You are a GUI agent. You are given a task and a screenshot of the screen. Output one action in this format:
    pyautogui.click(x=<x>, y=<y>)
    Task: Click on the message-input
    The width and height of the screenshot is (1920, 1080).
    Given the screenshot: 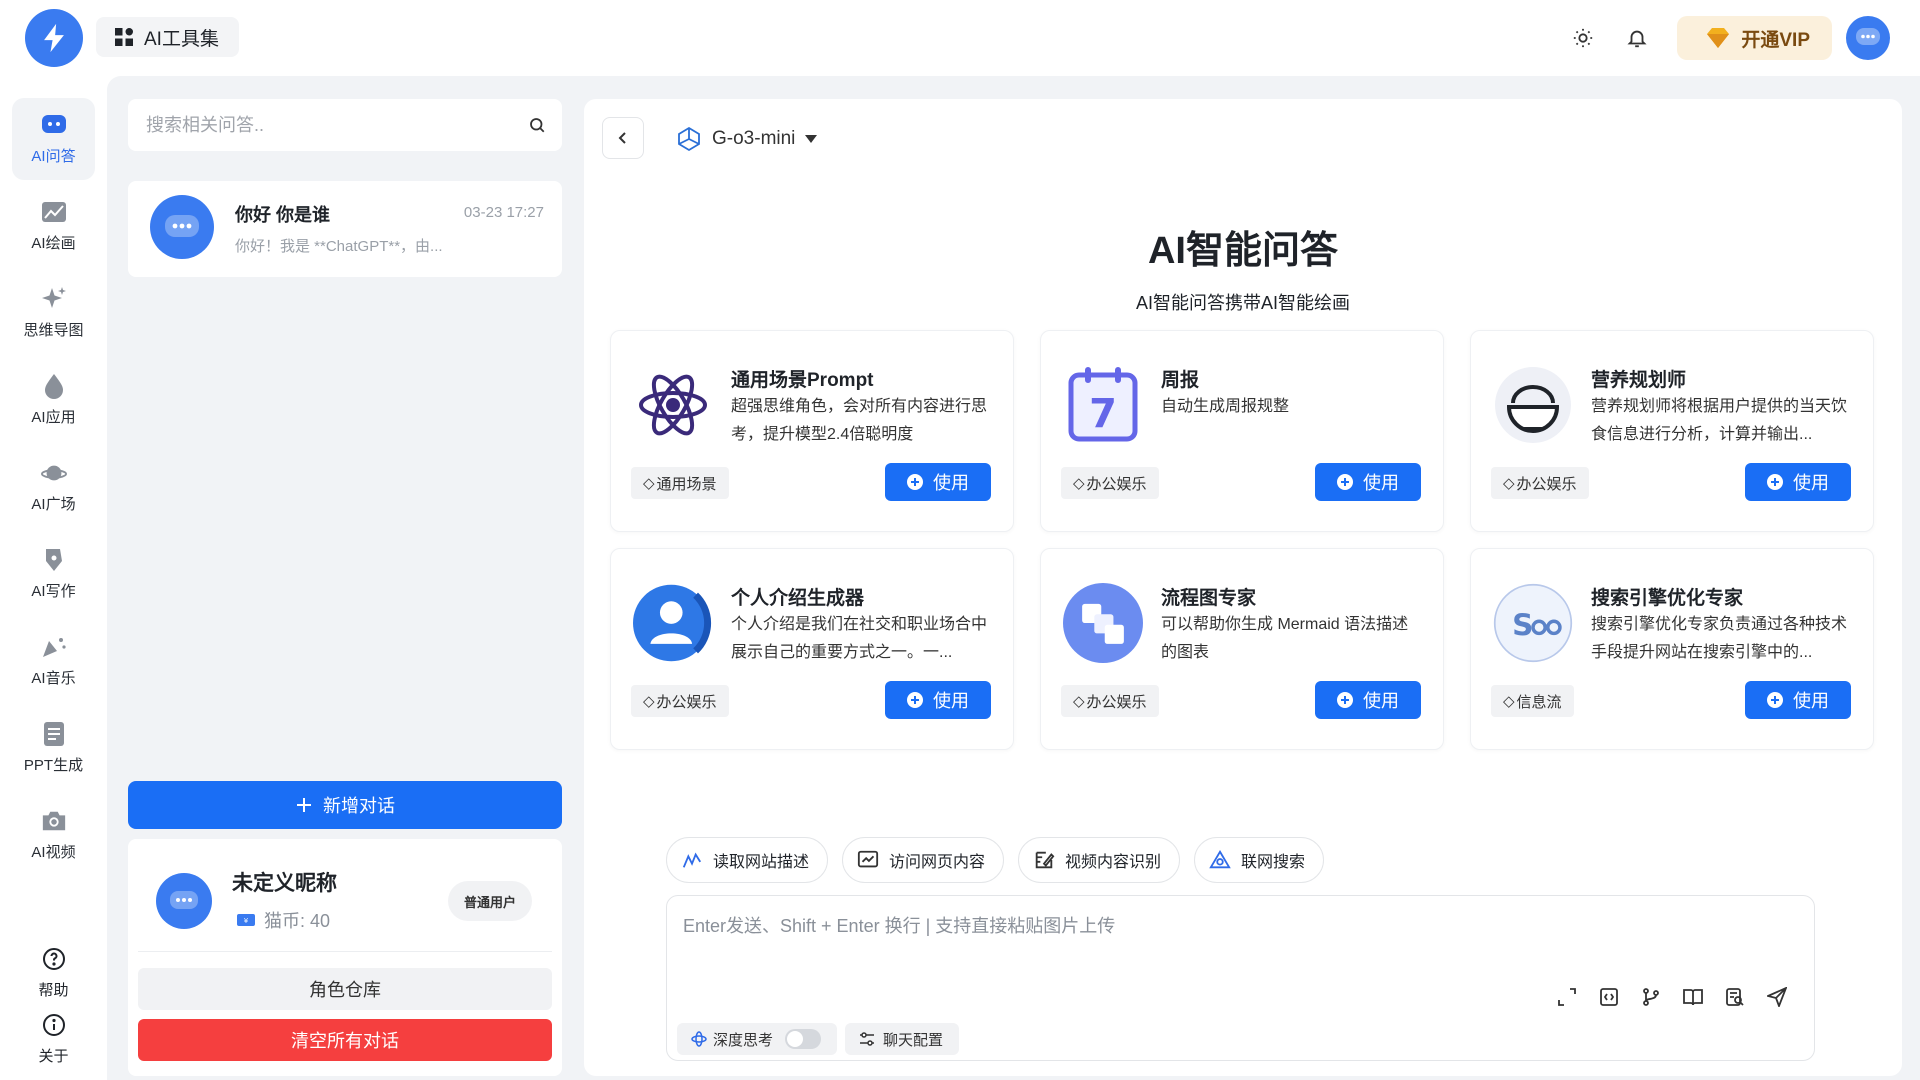 What is the action you would take?
    pyautogui.click(x=1233, y=942)
    